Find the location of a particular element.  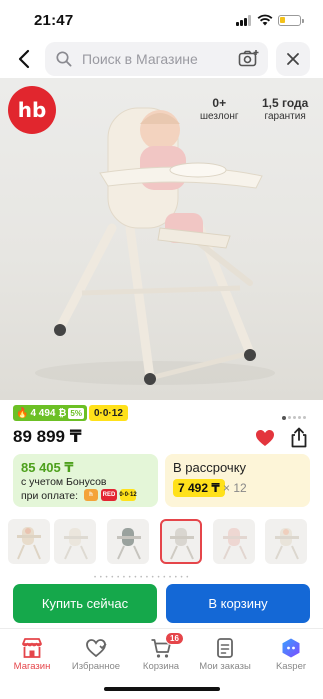

tab-kasper: Kasper is located at coordinates (289, 654).